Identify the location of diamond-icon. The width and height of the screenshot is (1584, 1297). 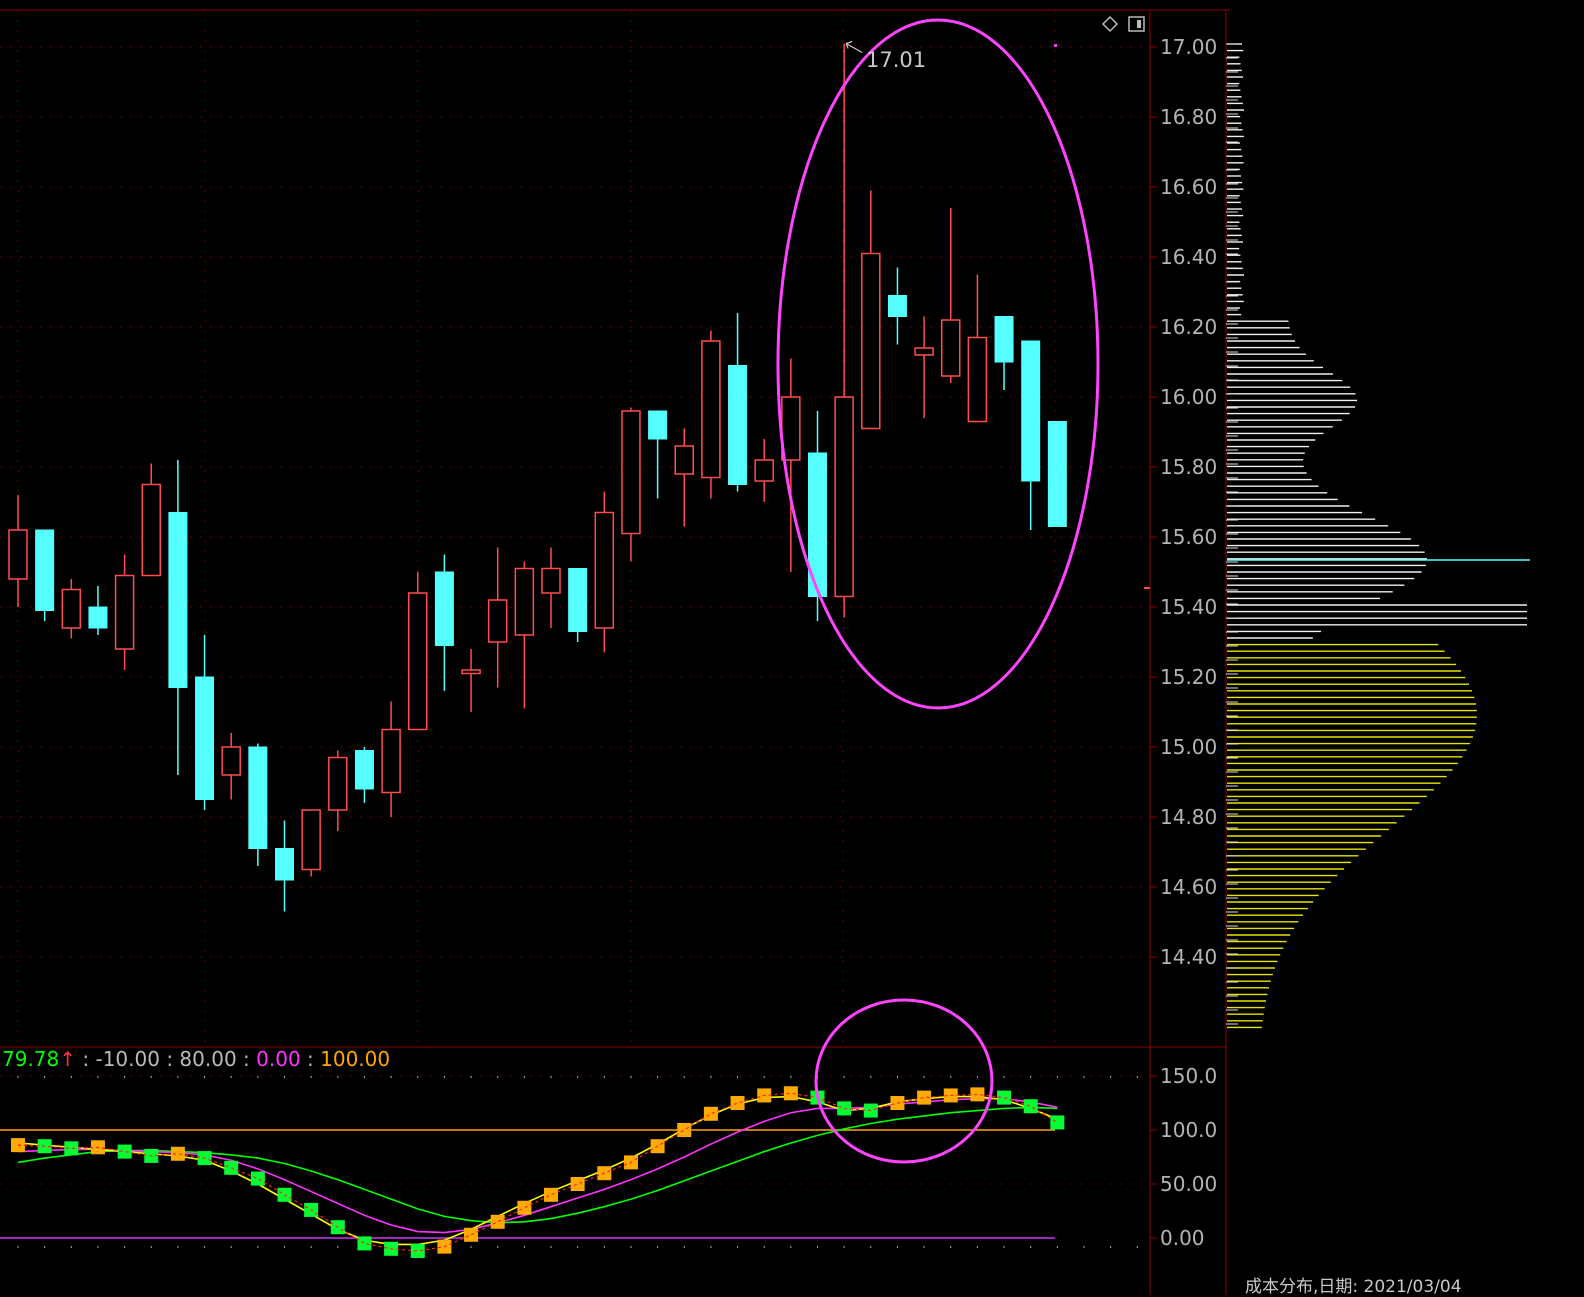
(1110, 24).